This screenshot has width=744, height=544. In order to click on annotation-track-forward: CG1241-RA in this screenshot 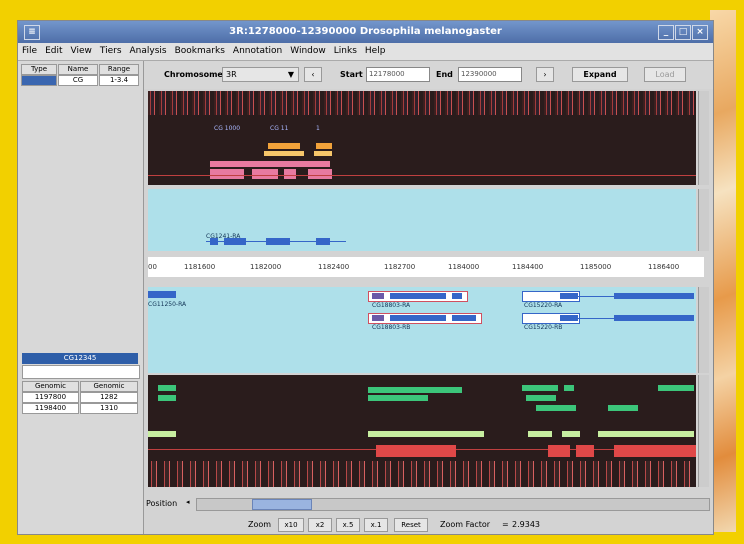, I will do `click(422, 220)`.